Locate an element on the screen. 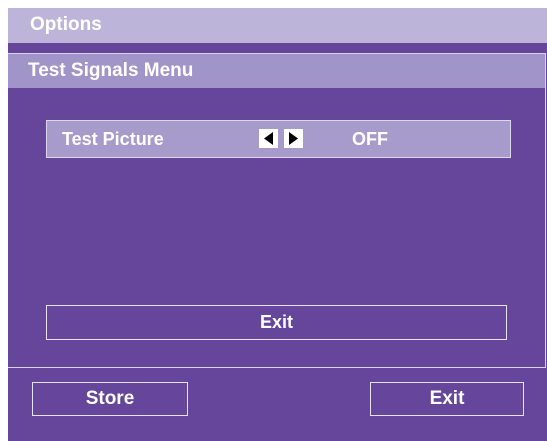 The width and height of the screenshot is (547, 441). test-signals-title: Test Signals Menu is located at coordinates (111, 70).